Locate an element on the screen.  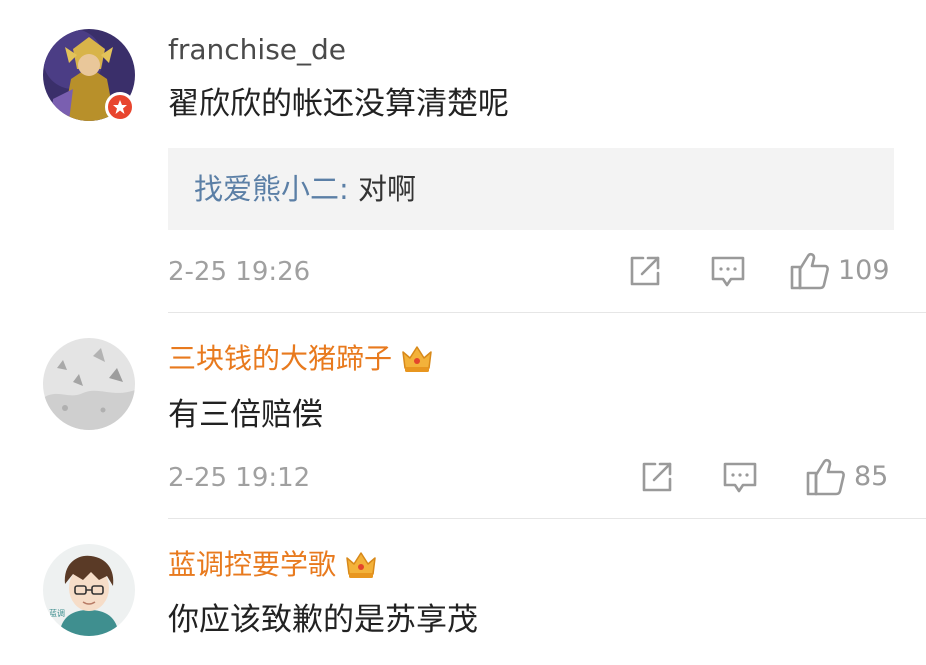
verified-badge-icon is located at coordinates (120, 107).